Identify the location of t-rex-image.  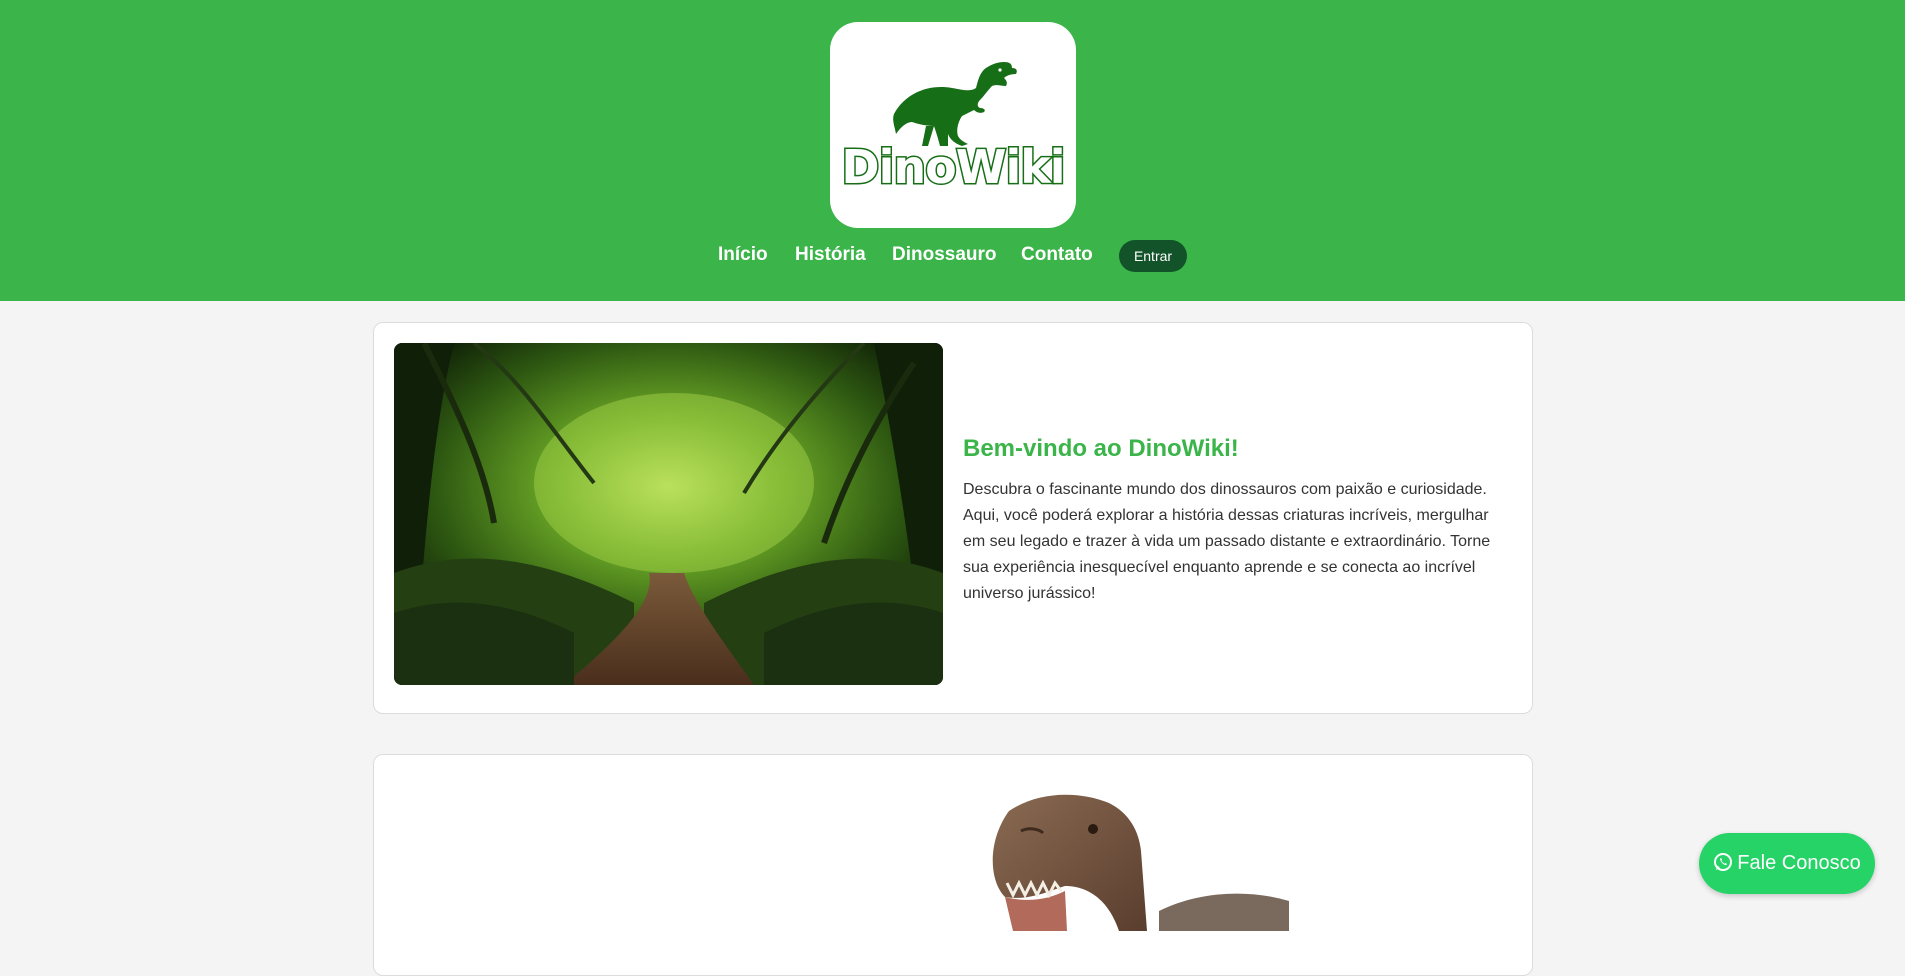
(1140, 862).